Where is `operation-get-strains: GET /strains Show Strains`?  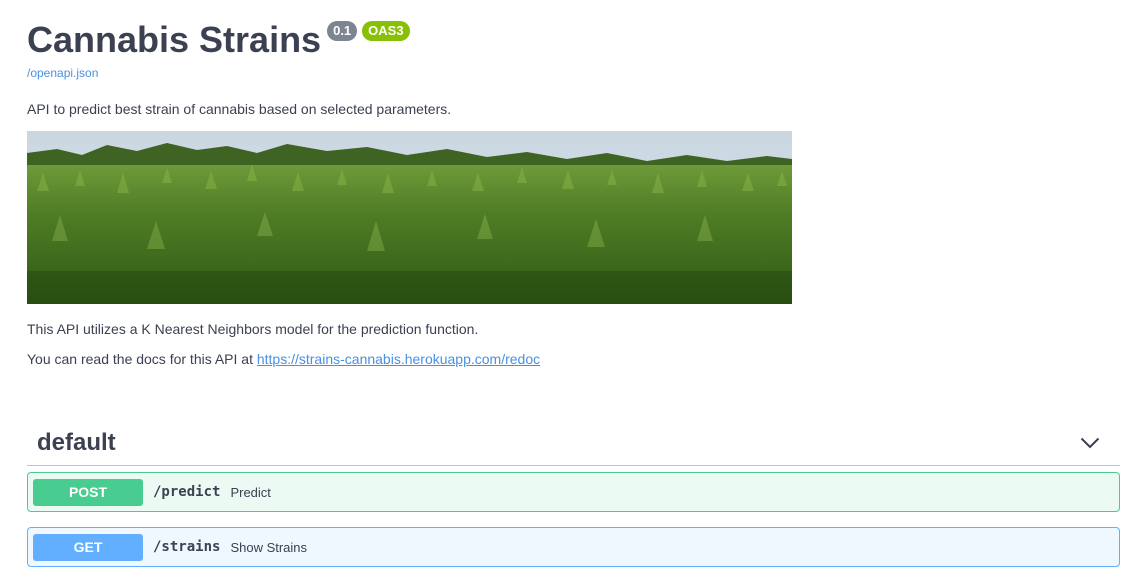
operation-get-strains: GET /strains Show Strains is located at coordinates (573, 547).